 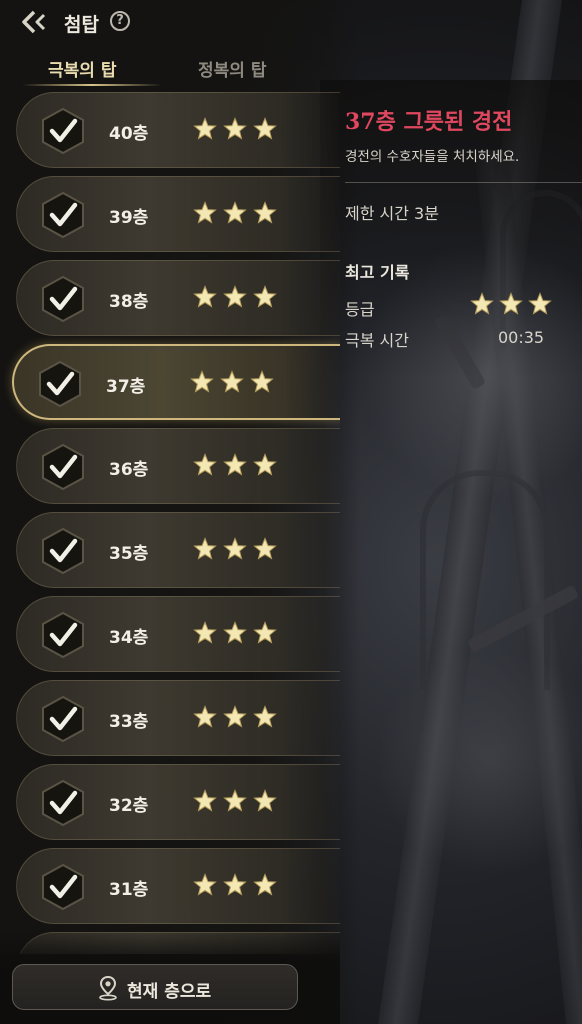 What do you see at coordinates (521, 337) in the screenshot?
I see `conquer-time-value: 00:35` at bounding box center [521, 337].